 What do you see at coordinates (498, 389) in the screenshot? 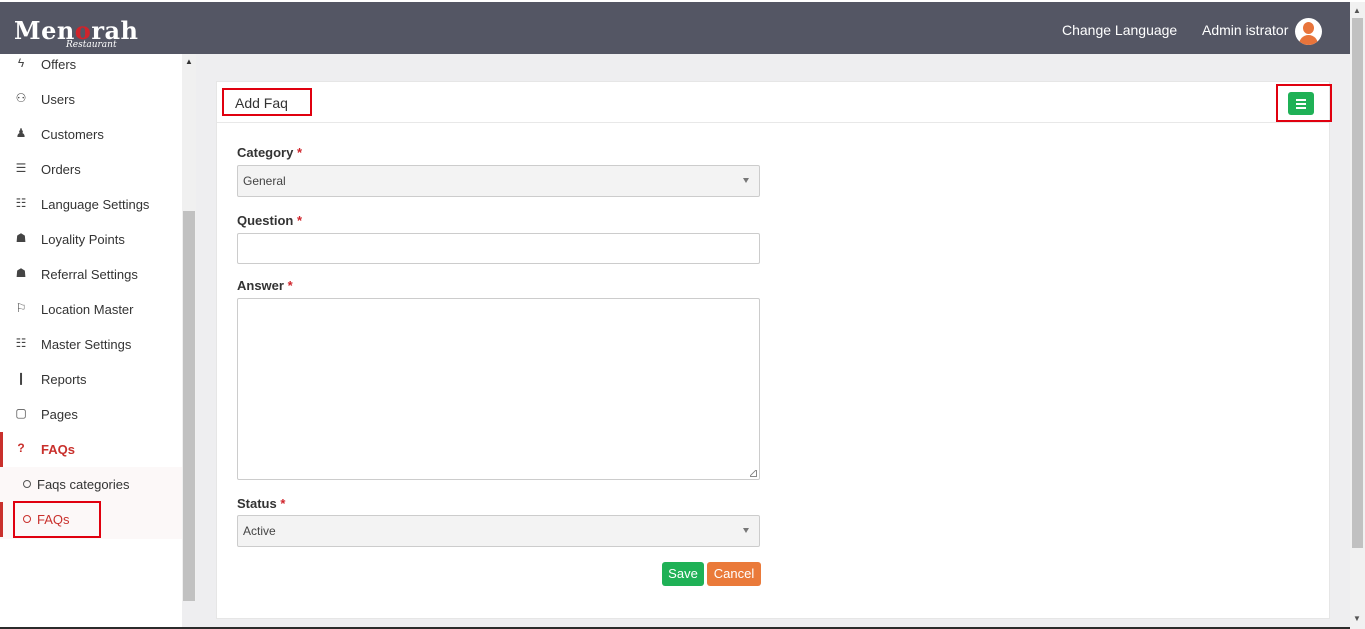
I see `answer-textarea` at bounding box center [498, 389].